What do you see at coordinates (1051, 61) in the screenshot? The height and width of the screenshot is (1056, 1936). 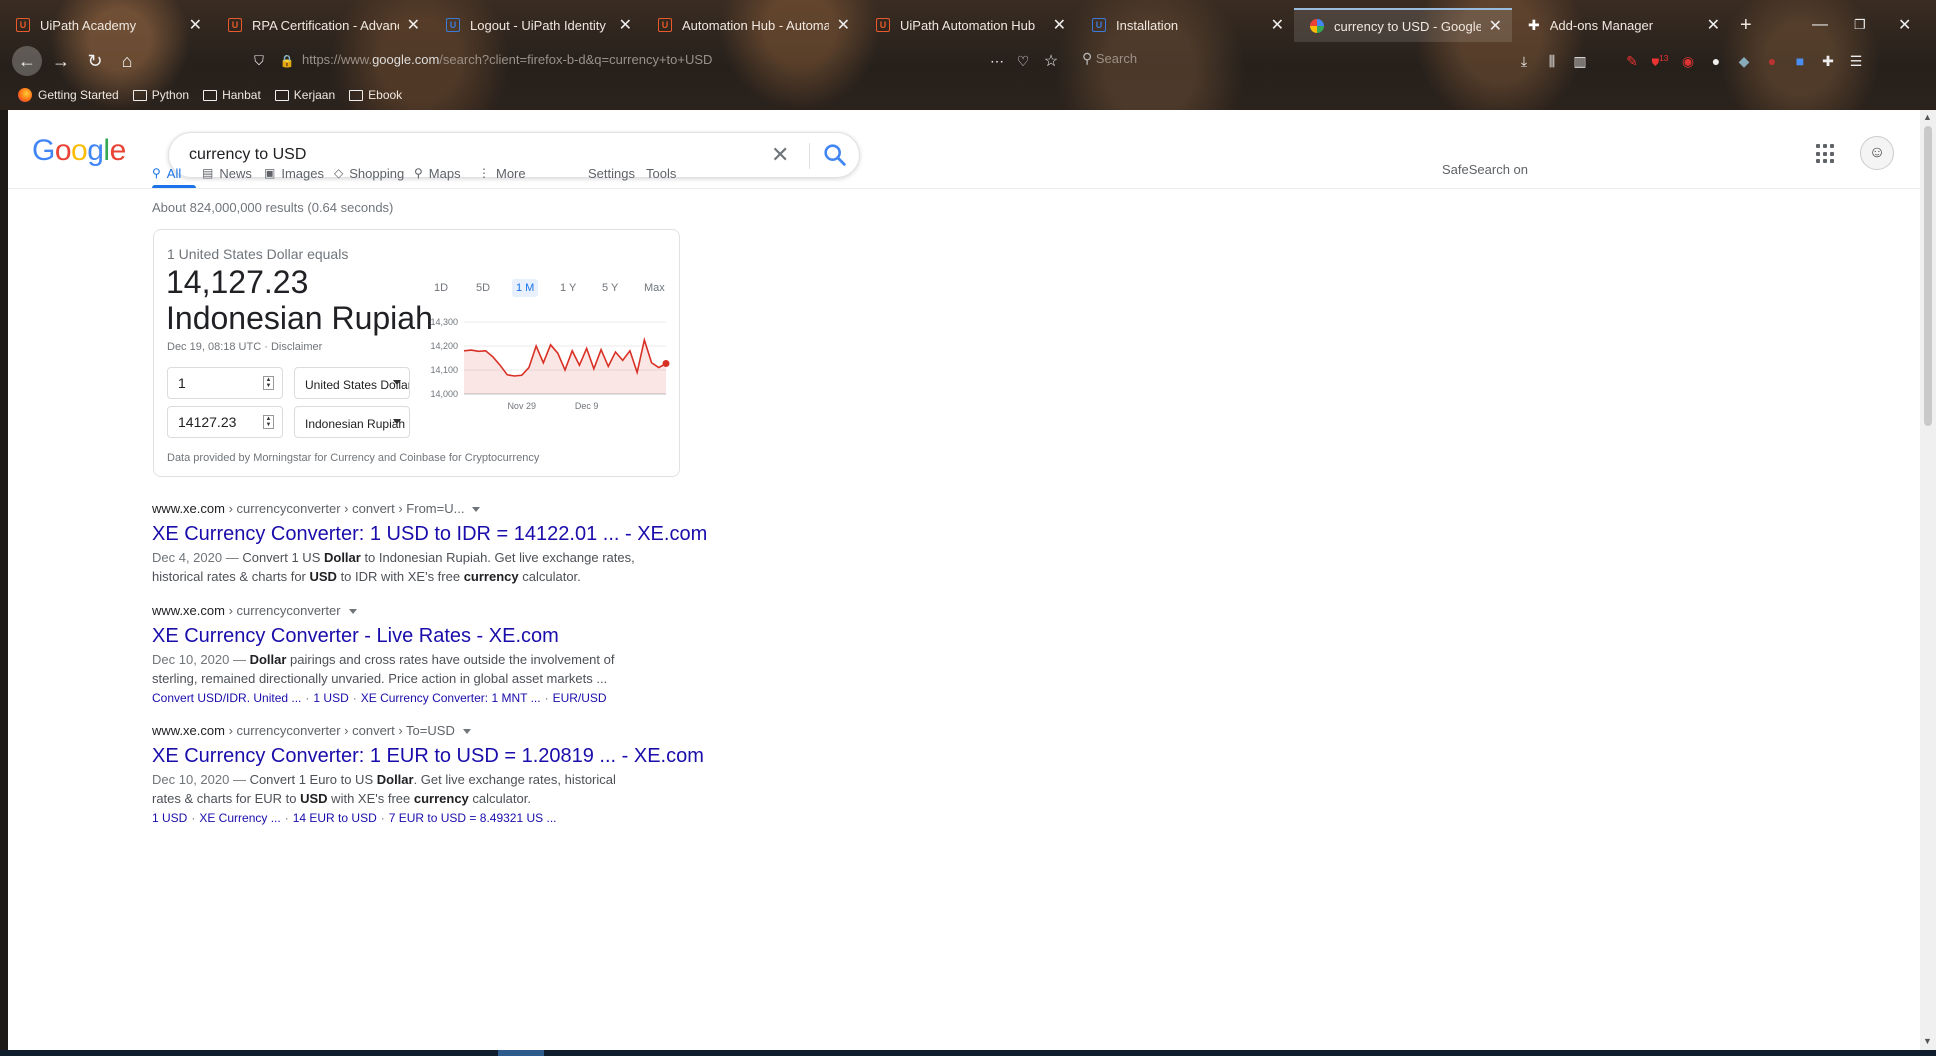 I see `bookmark-star-icon: ☆` at bounding box center [1051, 61].